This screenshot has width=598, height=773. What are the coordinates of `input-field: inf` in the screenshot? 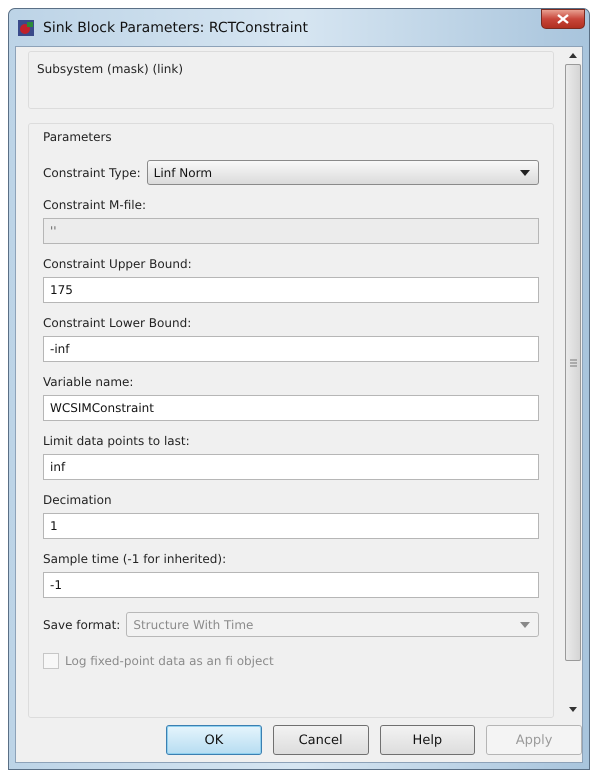 It's located at (291, 467).